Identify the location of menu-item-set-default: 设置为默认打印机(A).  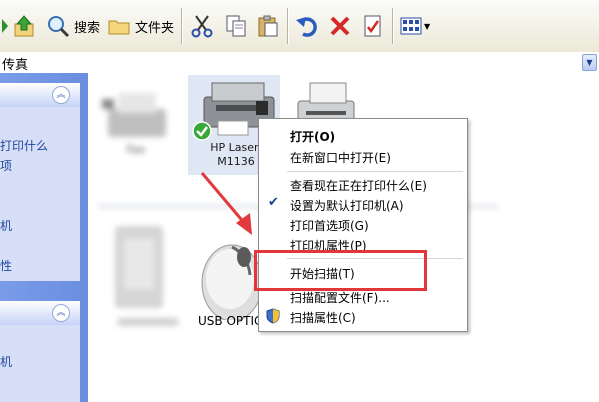
(347, 205).